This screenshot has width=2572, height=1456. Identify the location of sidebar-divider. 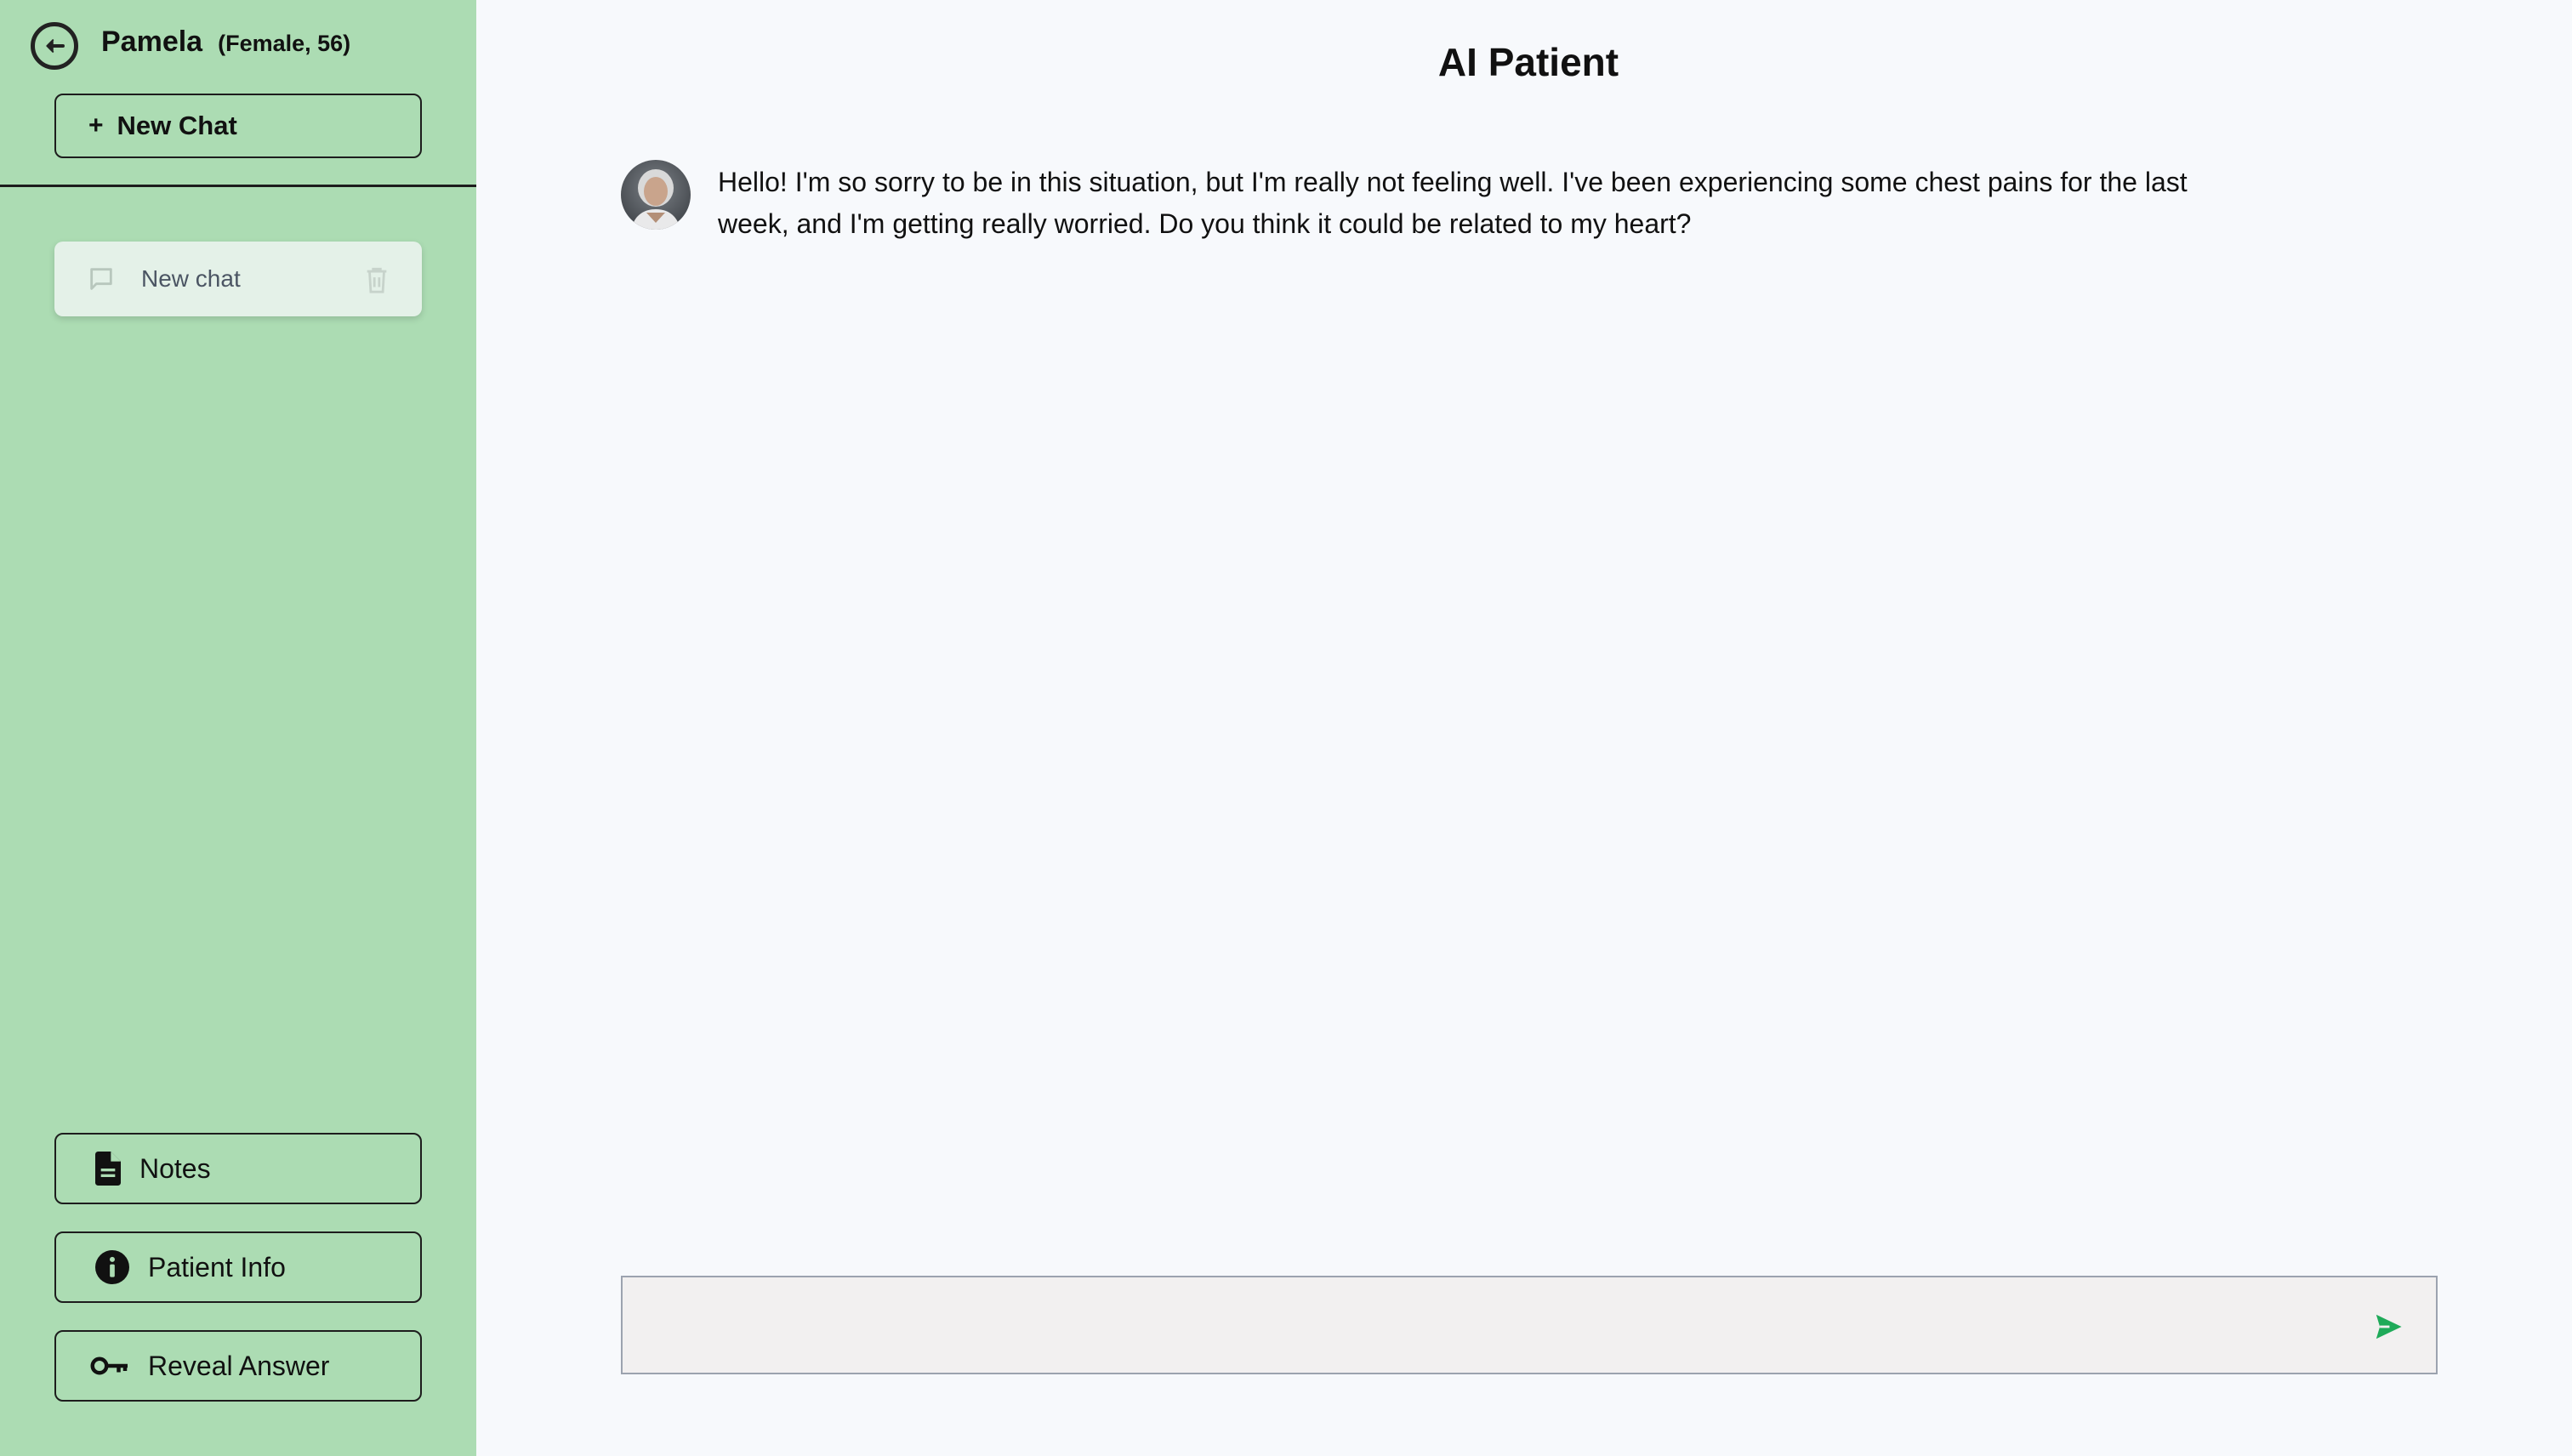
(238, 186).